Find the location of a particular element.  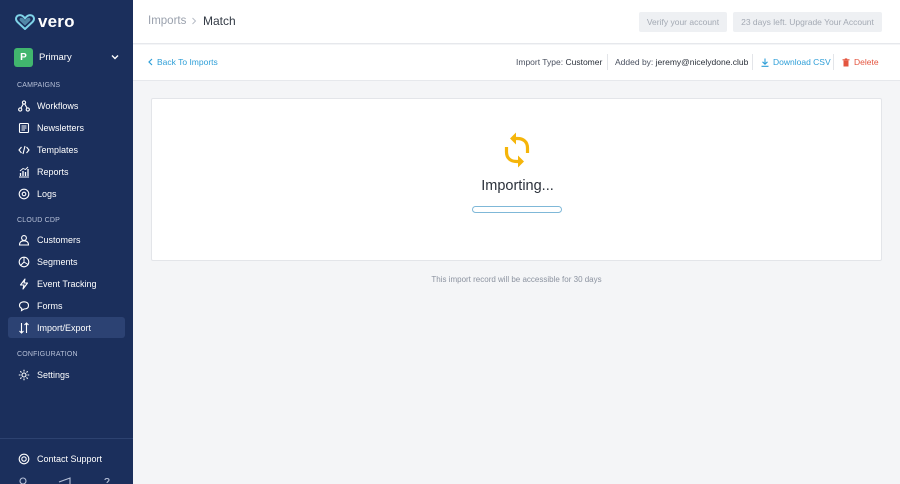

back-to-imports-link: Back To Imports is located at coordinates (183, 62).